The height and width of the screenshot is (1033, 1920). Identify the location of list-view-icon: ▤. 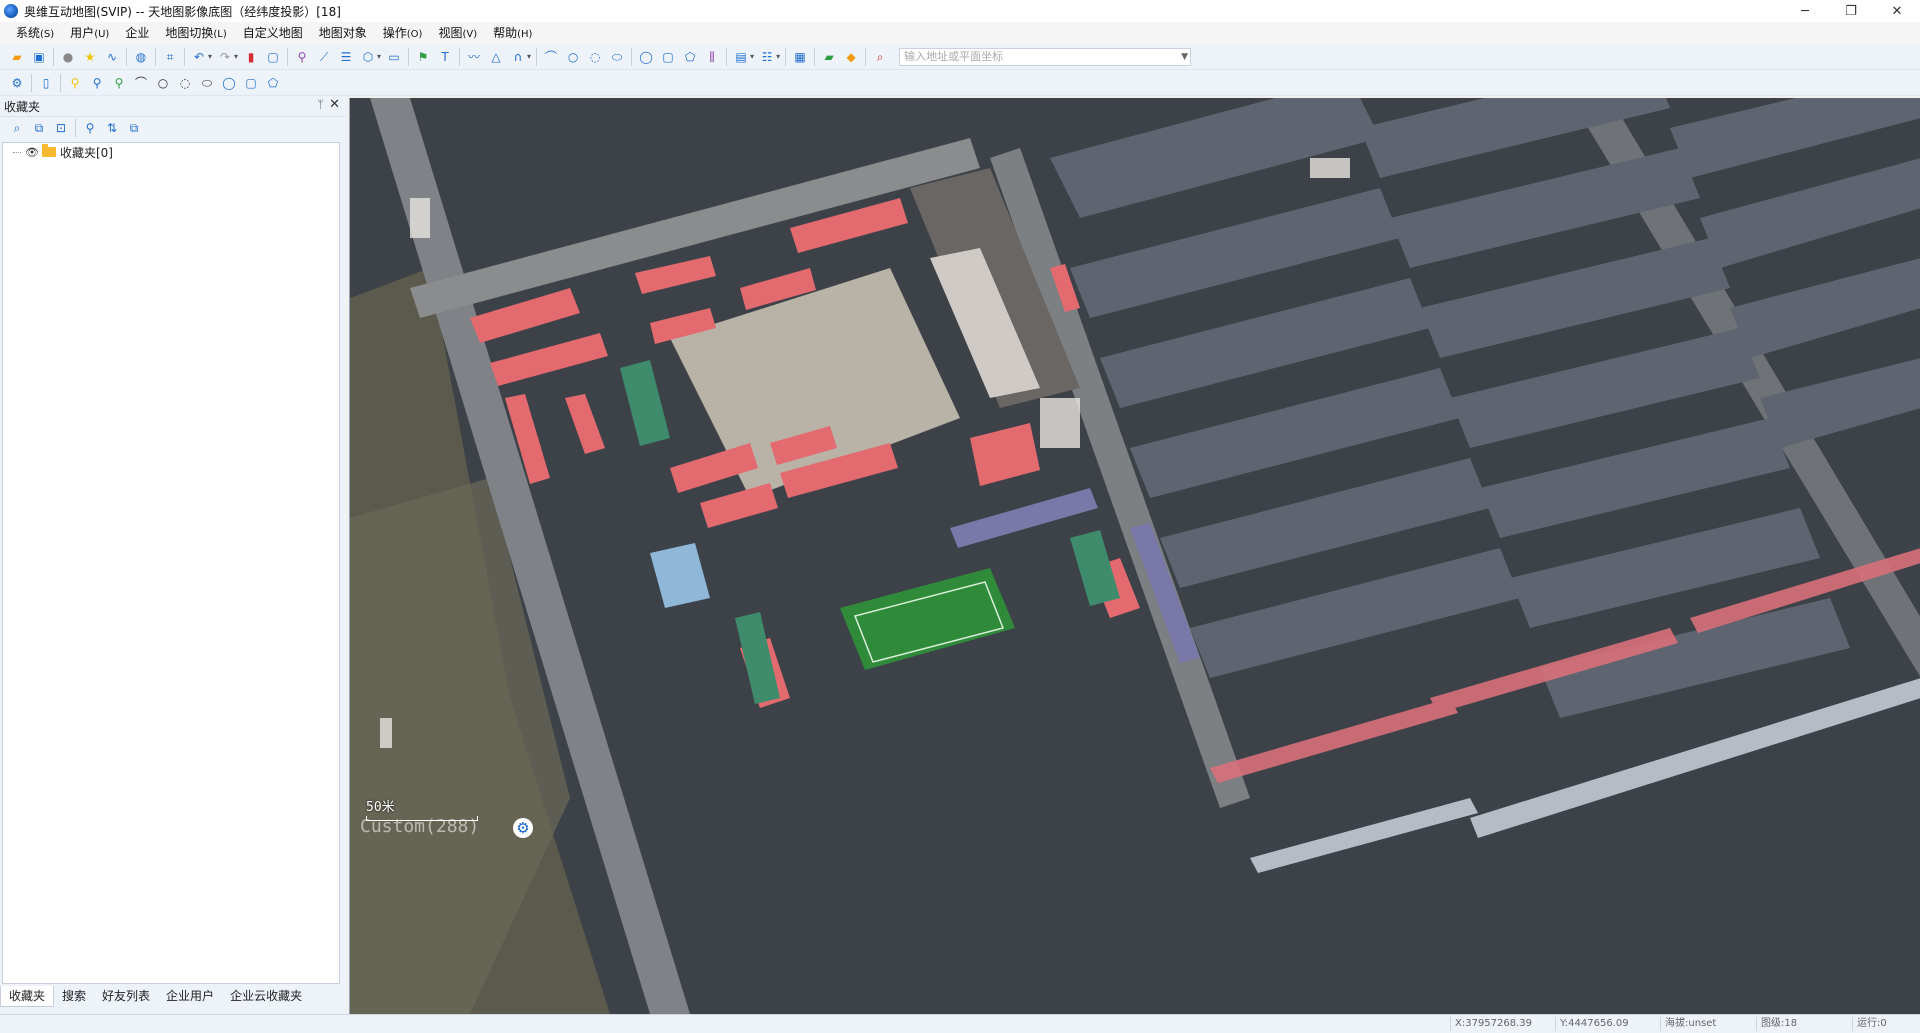
(741, 57).